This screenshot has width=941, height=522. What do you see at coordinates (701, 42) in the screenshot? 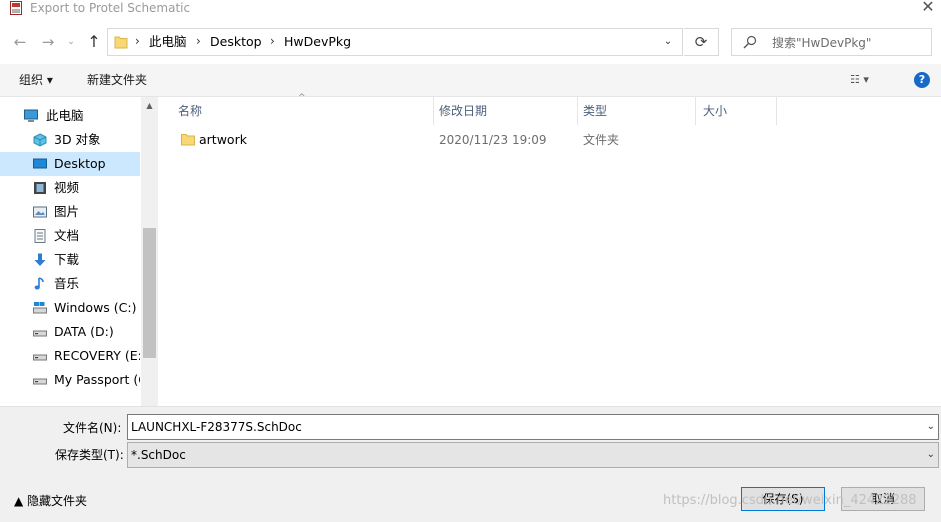
I see `refresh-button: ⟳` at bounding box center [701, 42].